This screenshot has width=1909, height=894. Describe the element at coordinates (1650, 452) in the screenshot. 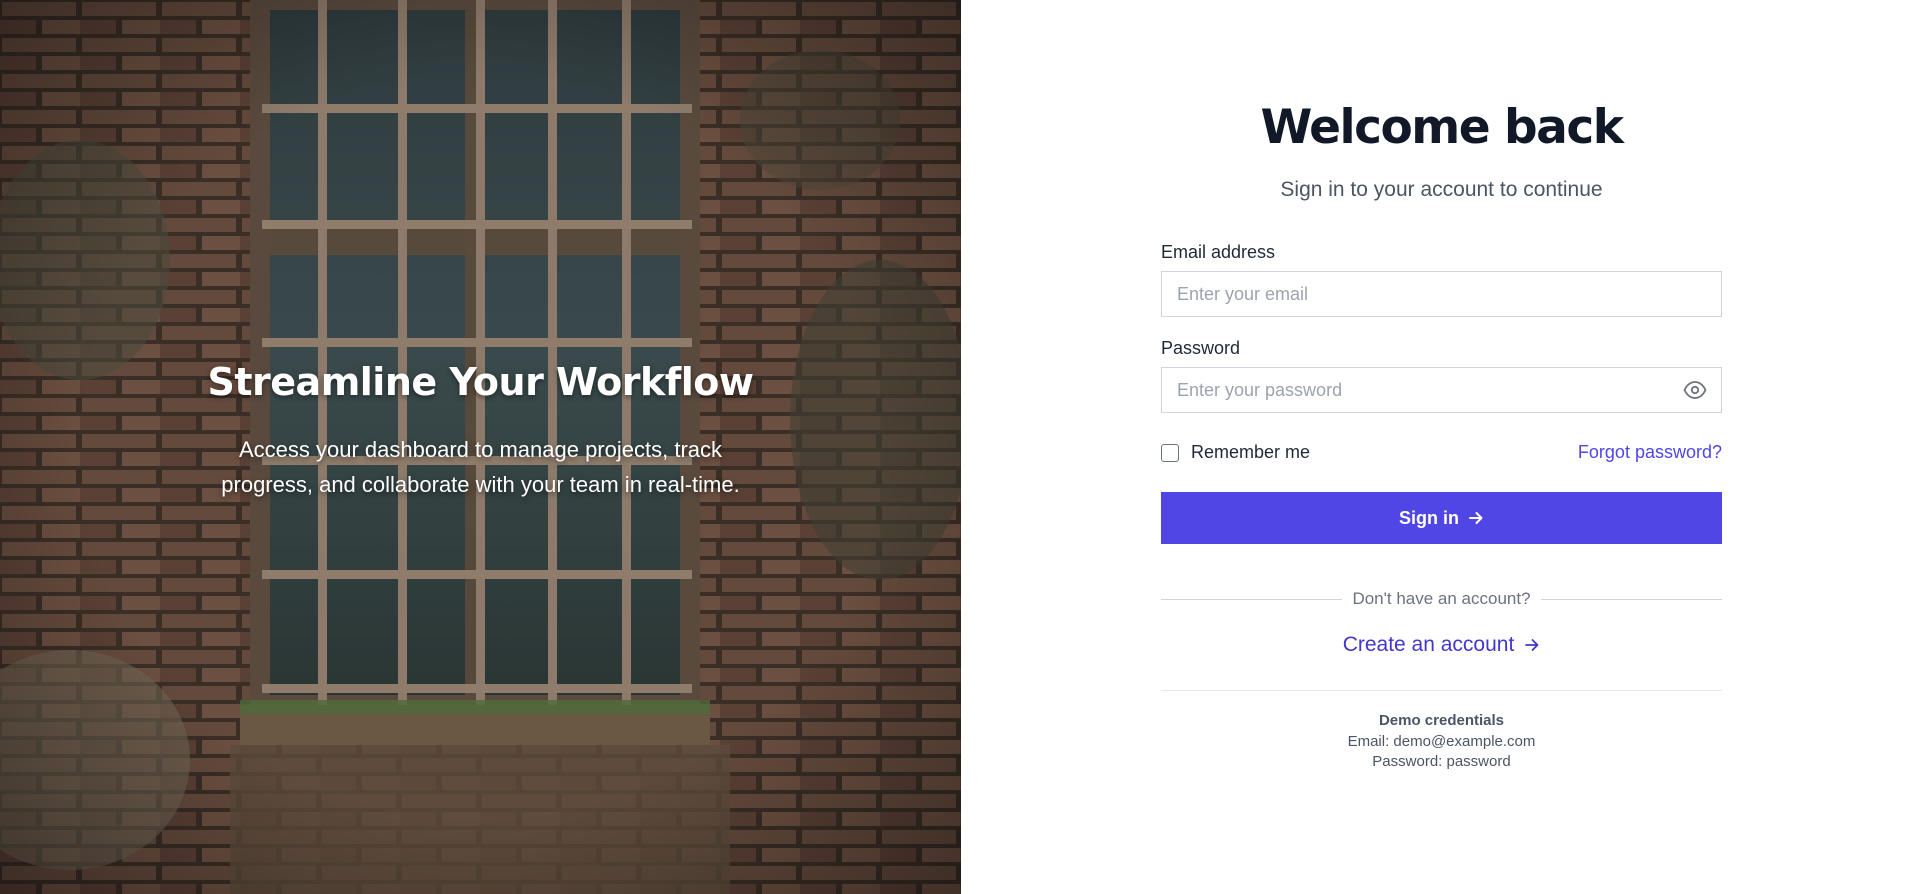

I see `forgot-password-link: Forgot password?` at that location.